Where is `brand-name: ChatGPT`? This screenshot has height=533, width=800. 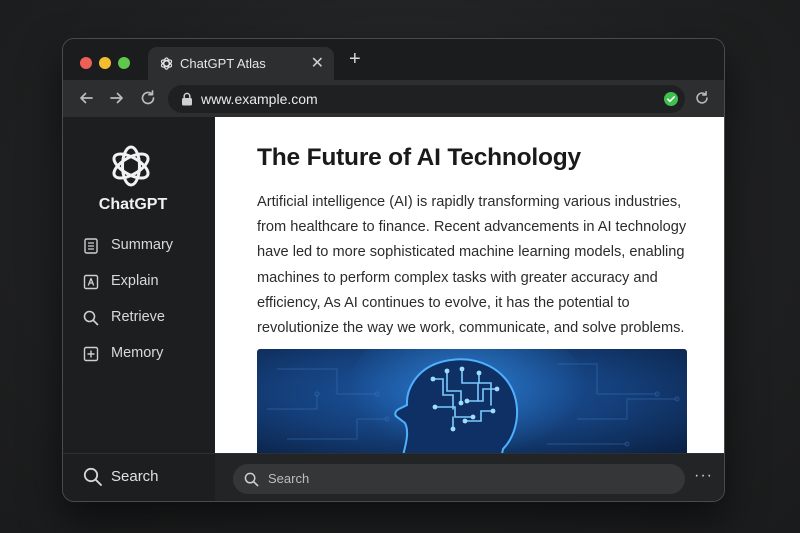
brand-name: ChatGPT is located at coordinates (133, 204).